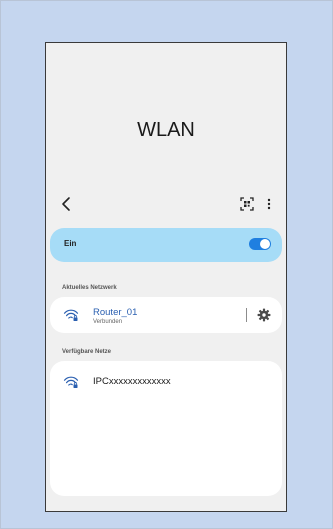 This screenshot has width=333, height=529. What do you see at coordinates (115, 312) in the screenshot?
I see `network-name: Router_01` at bounding box center [115, 312].